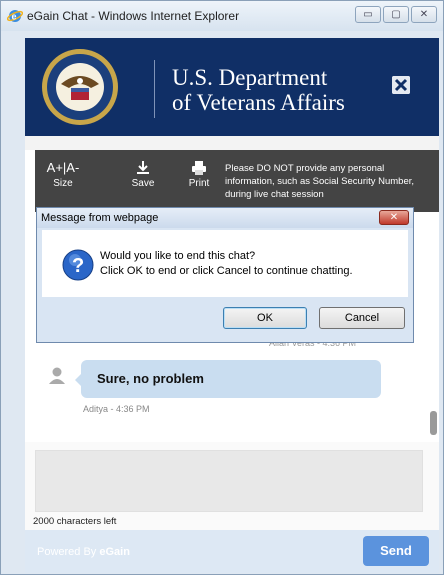 The height and width of the screenshot is (575, 444). What do you see at coordinates (154, 89) in the screenshot?
I see `header-divider` at bounding box center [154, 89].